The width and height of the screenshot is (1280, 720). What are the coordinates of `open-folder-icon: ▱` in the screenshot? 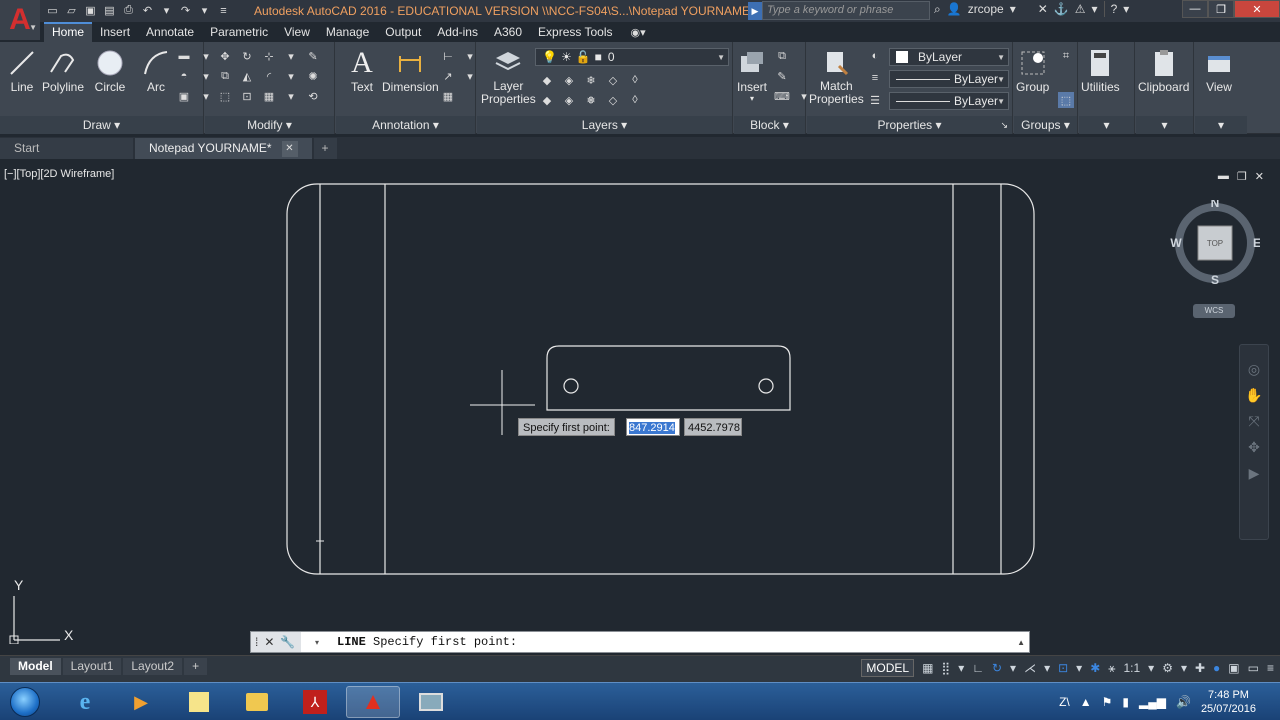 It's located at (71, 10).